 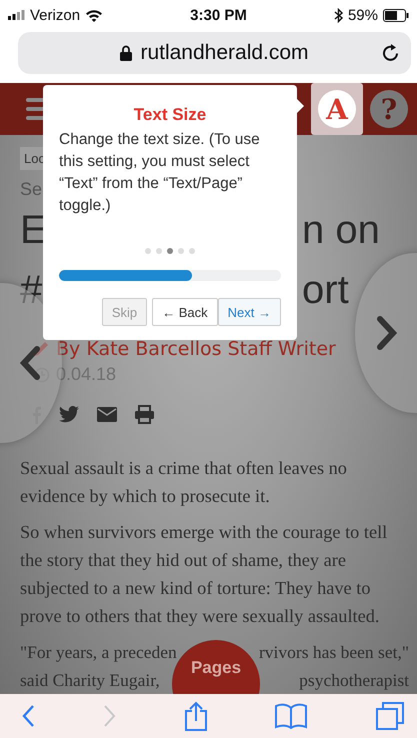 I want to click on headline-text: E, so click(x=33, y=230).